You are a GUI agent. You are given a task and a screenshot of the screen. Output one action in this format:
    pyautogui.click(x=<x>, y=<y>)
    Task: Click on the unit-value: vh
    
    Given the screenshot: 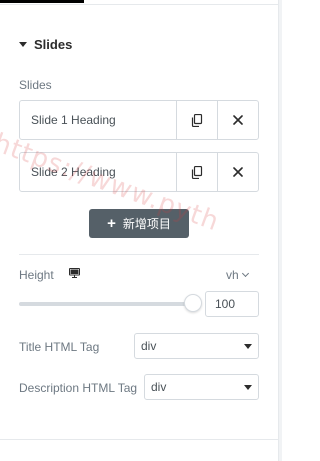 What is the action you would take?
    pyautogui.click(x=232, y=275)
    